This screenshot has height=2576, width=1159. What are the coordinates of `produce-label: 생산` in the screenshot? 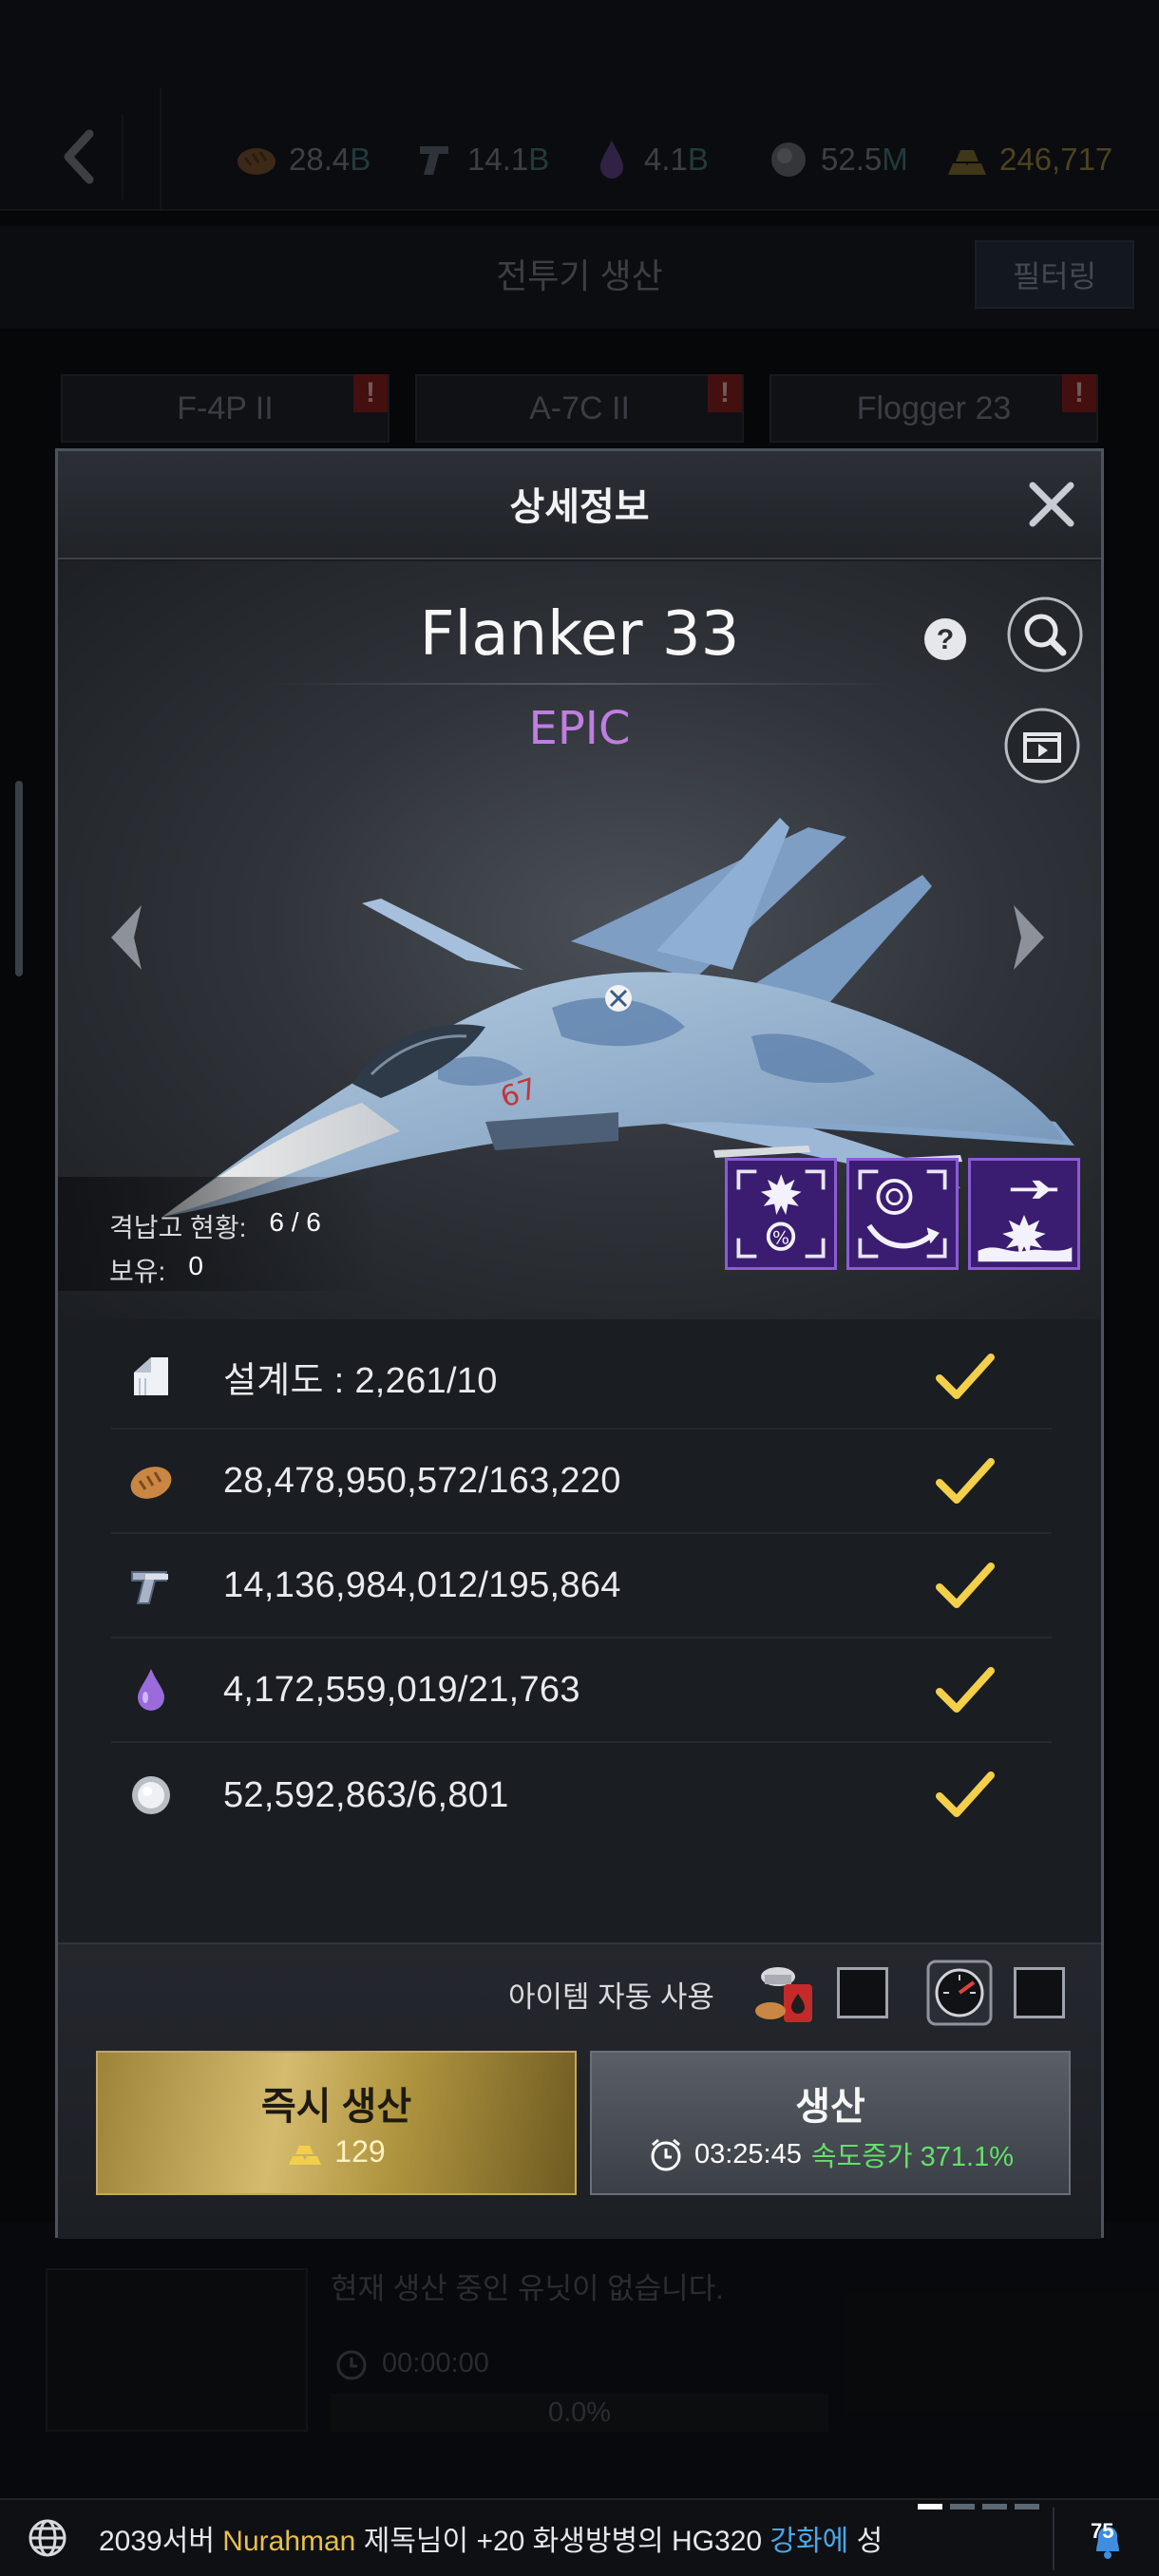 It's located at (830, 2107).